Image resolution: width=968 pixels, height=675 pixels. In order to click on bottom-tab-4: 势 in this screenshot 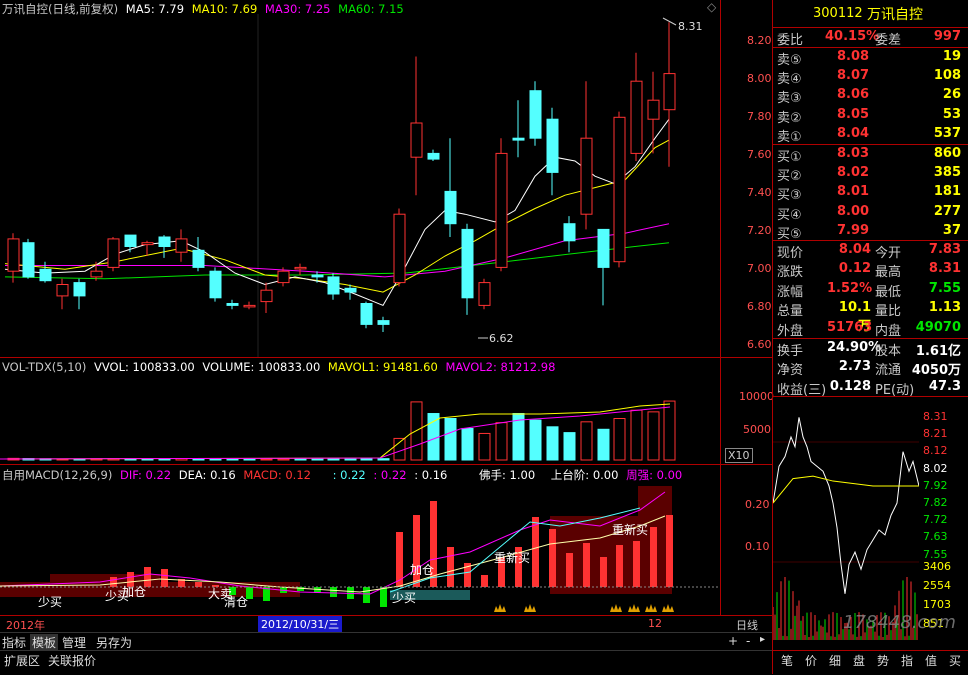, I will do `click(883, 660)`.